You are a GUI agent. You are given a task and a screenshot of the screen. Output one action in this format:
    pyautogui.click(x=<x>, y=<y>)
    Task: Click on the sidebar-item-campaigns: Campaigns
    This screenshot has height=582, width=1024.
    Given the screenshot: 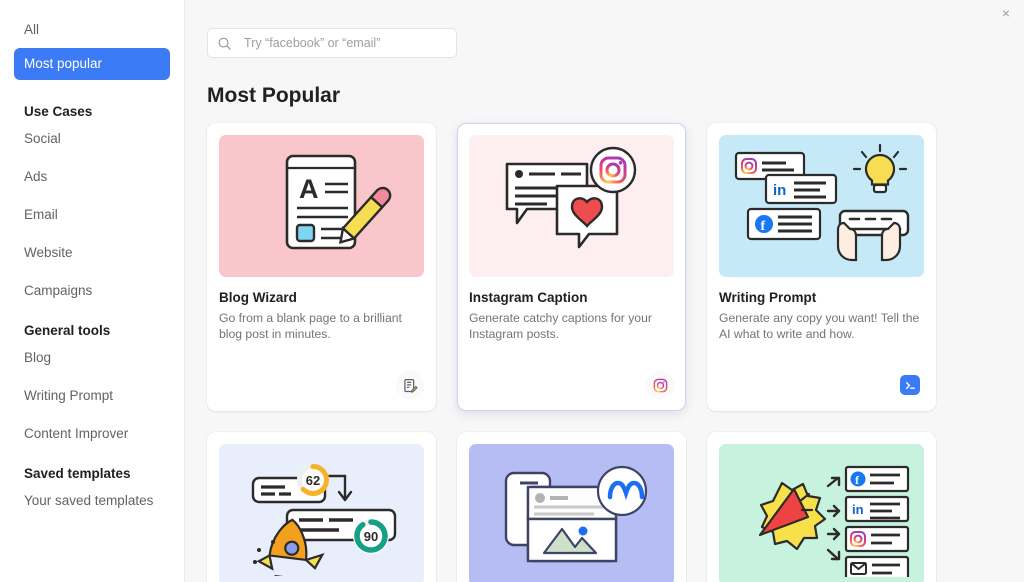 What is the action you would take?
    pyautogui.click(x=92, y=291)
    